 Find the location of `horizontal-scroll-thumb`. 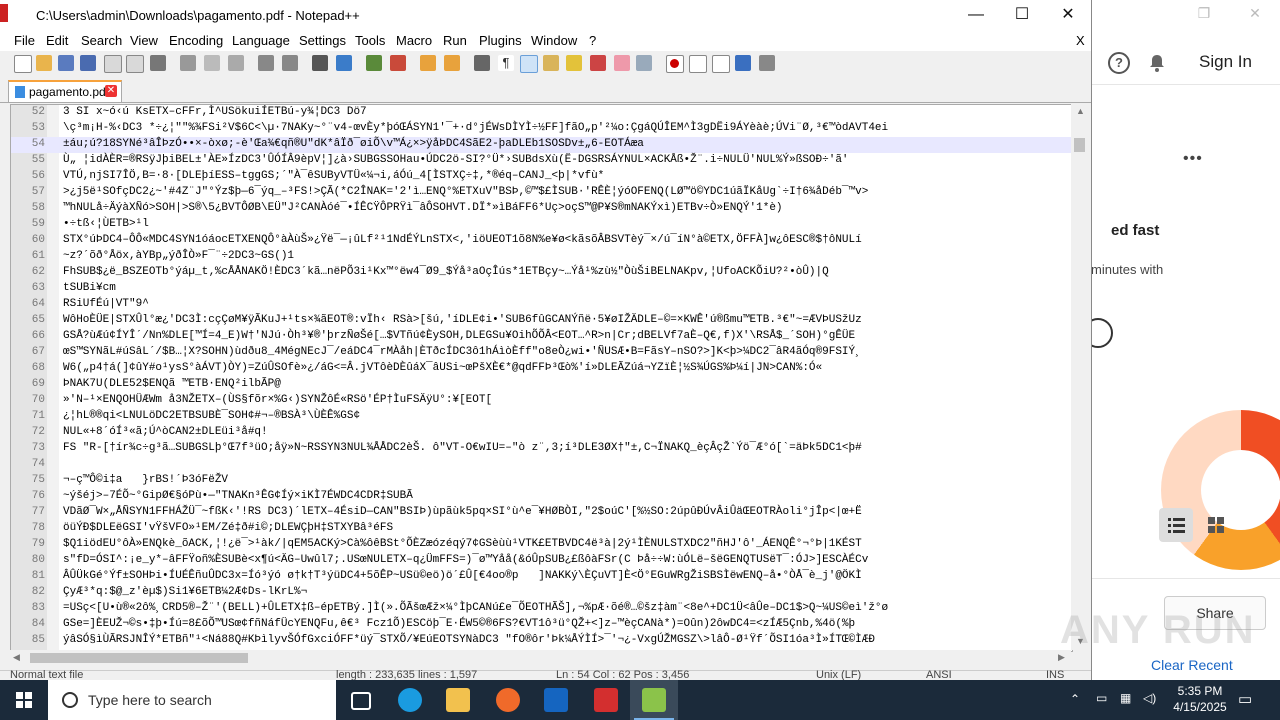

horizontal-scroll-thumb is located at coordinates (139, 658).